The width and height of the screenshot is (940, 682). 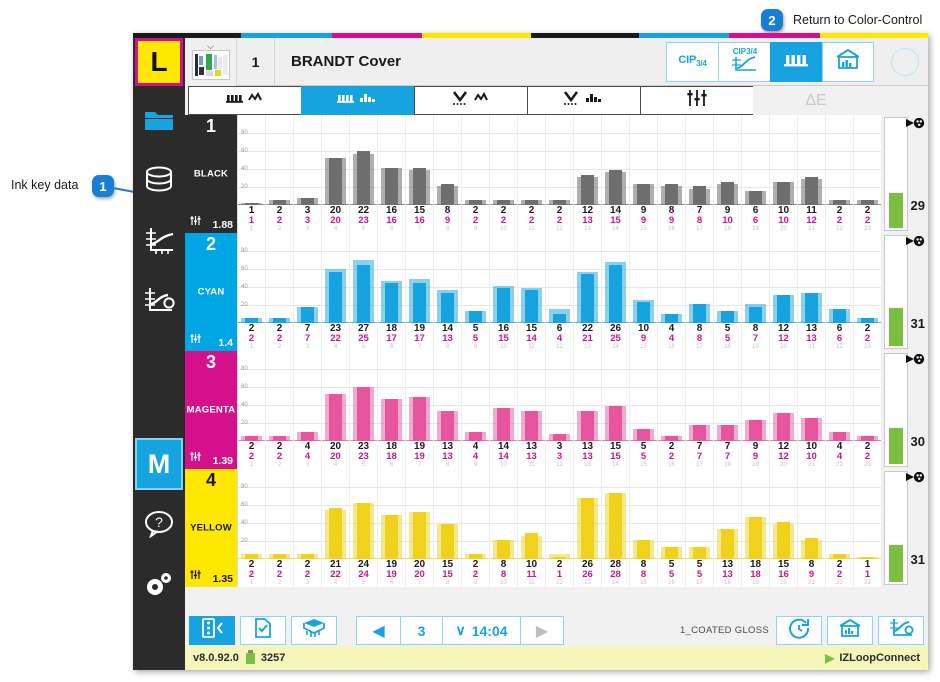 I want to click on ink-zone: 333, so click(x=308, y=174).